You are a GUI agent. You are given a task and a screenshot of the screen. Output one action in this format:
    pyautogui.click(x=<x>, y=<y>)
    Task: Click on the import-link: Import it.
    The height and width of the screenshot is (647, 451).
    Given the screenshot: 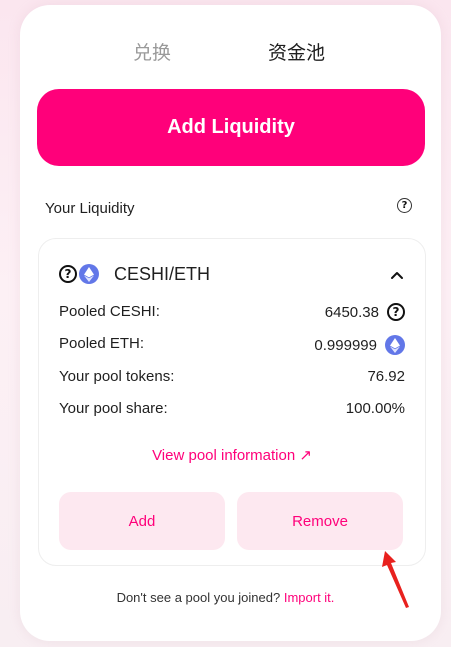 What is the action you would take?
    pyautogui.click(x=309, y=597)
    